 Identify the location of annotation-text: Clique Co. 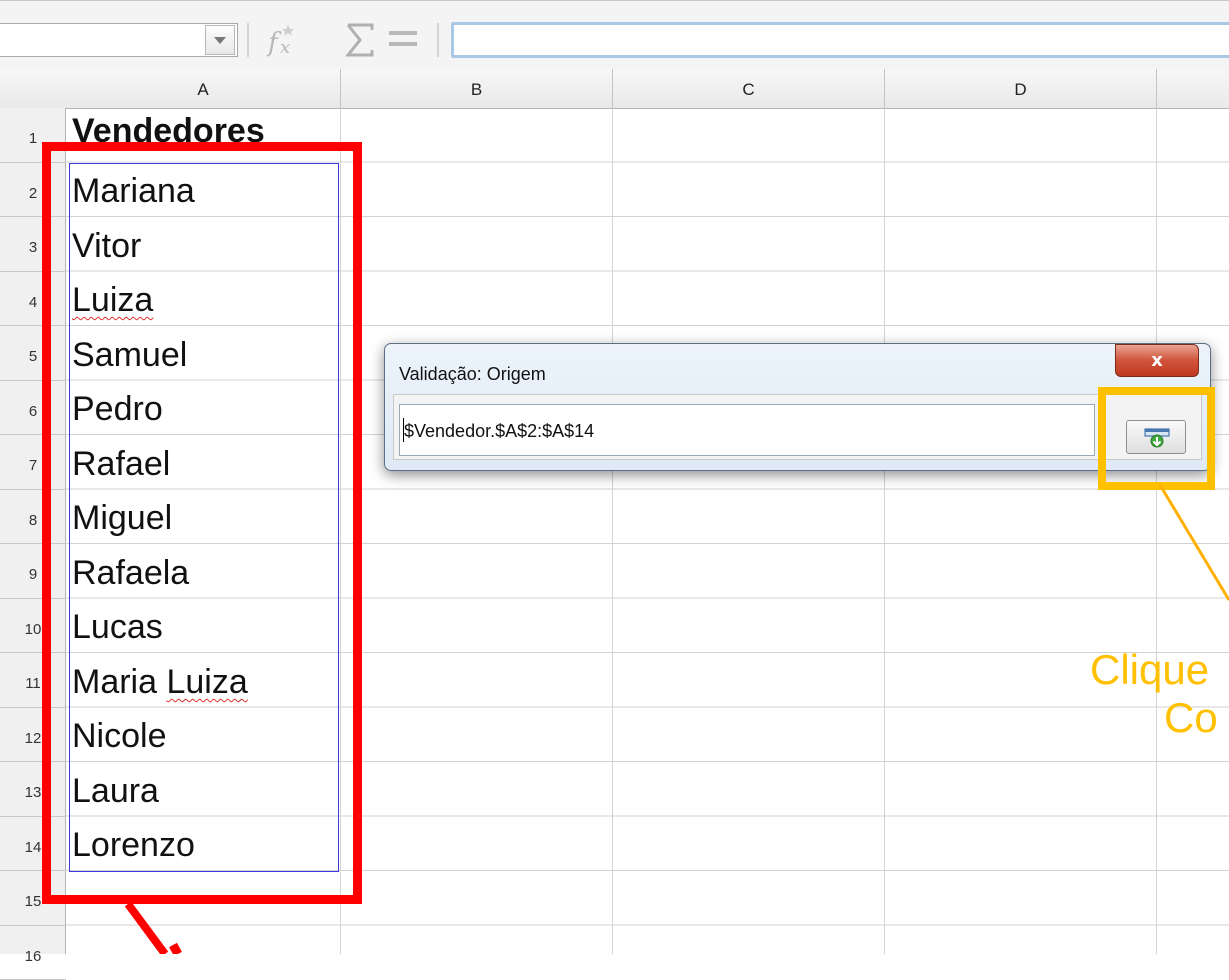
(1154, 694).